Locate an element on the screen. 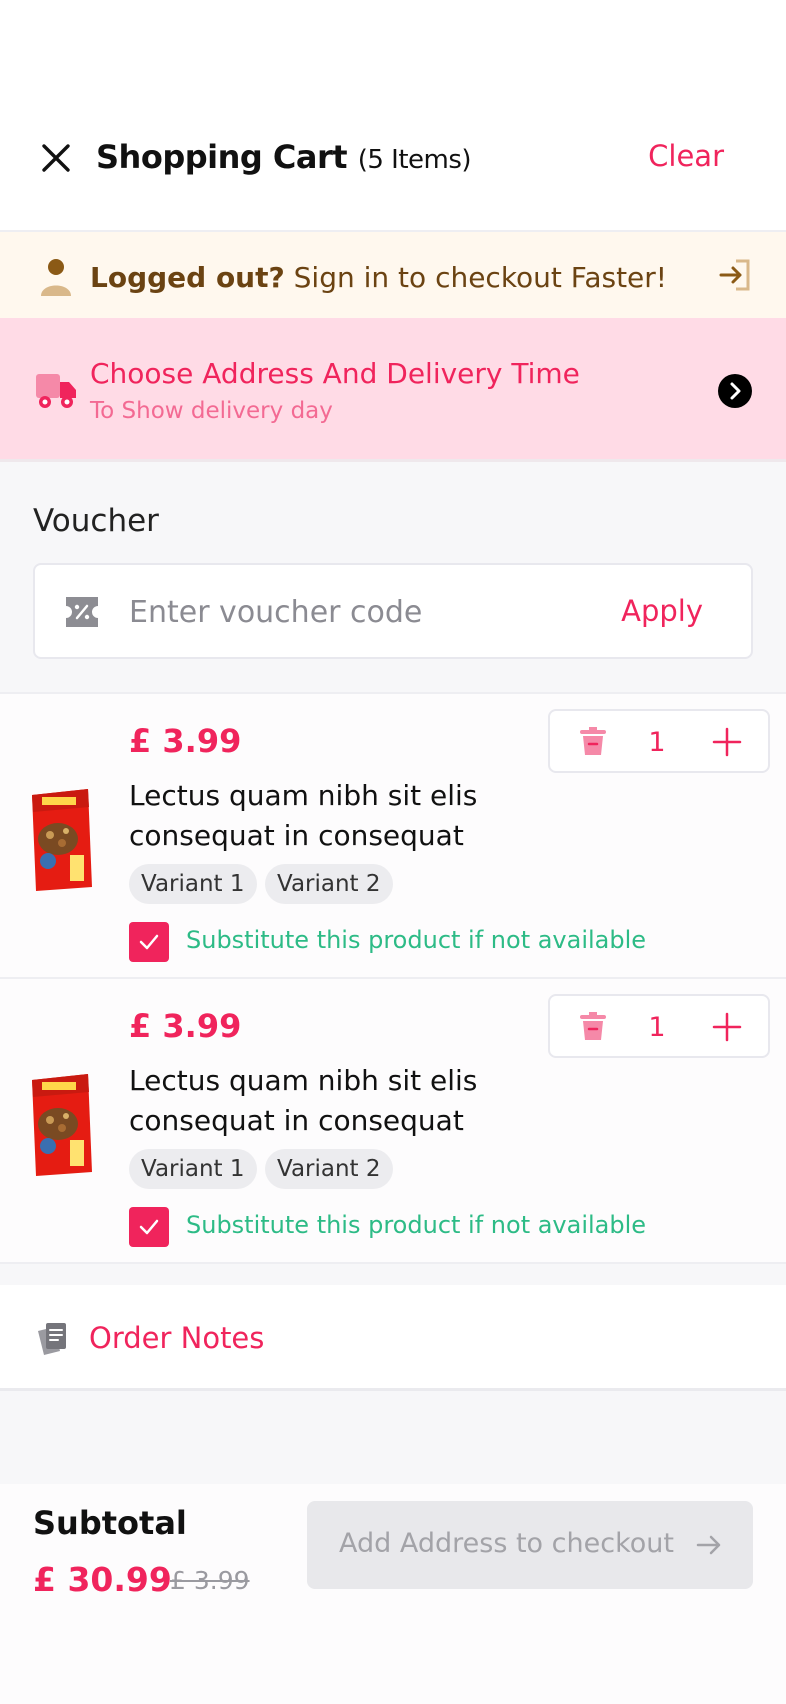 This screenshot has height=1704, width=786. page-title: Shopping Cart (5 Items) is located at coordinates (284, 157).